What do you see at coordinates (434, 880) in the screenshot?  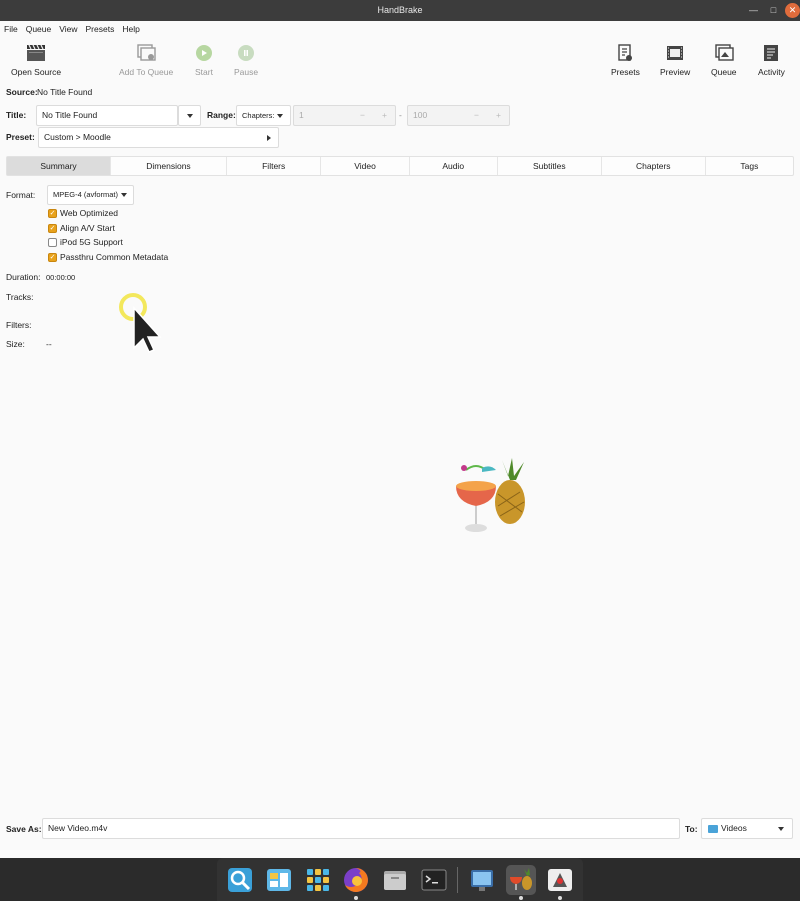 I see `terminal-icon` at bounding box center [434, 880].